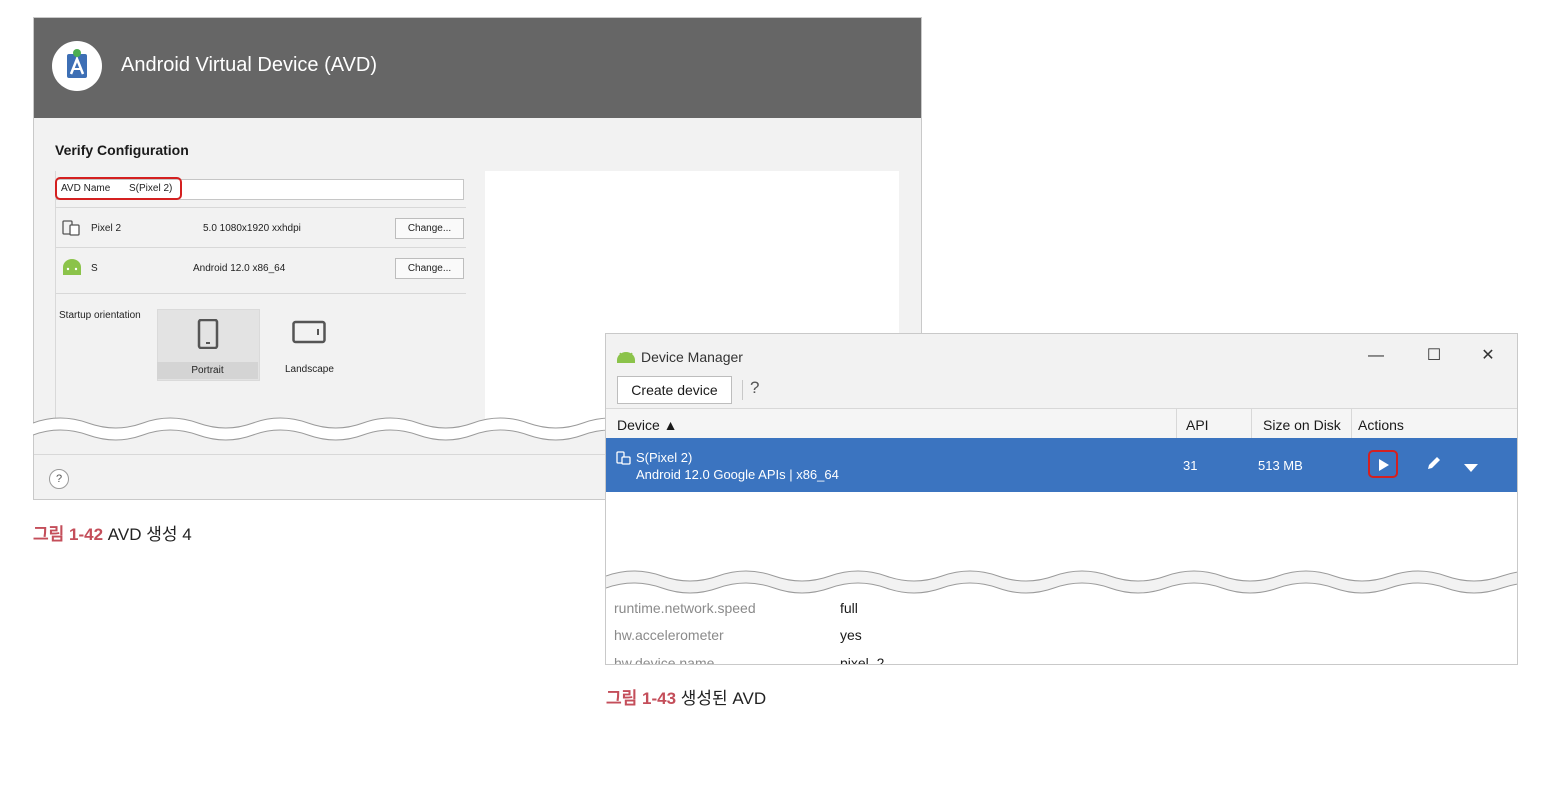  Describe the element at coordinates (737, 474) in the screenshot. I see `device-subtitle: Android 12.0 Google APIs | x86_64` at that location.